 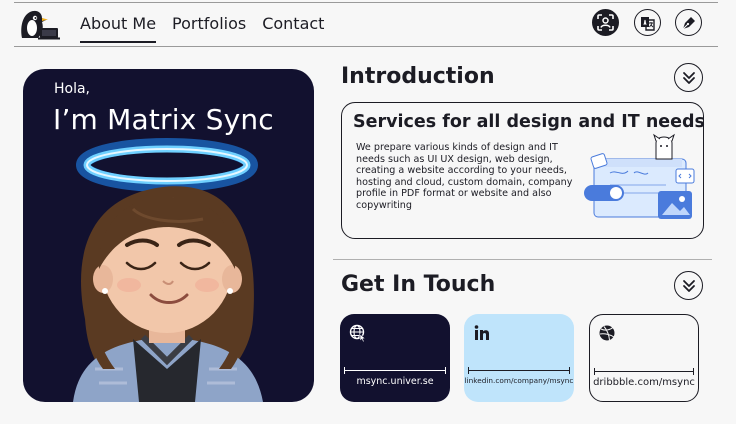 What do you see at coordinates (72, 89) in the screenshot?
I see `hero-greeting: Hola,` at bounding box center [72, 89].